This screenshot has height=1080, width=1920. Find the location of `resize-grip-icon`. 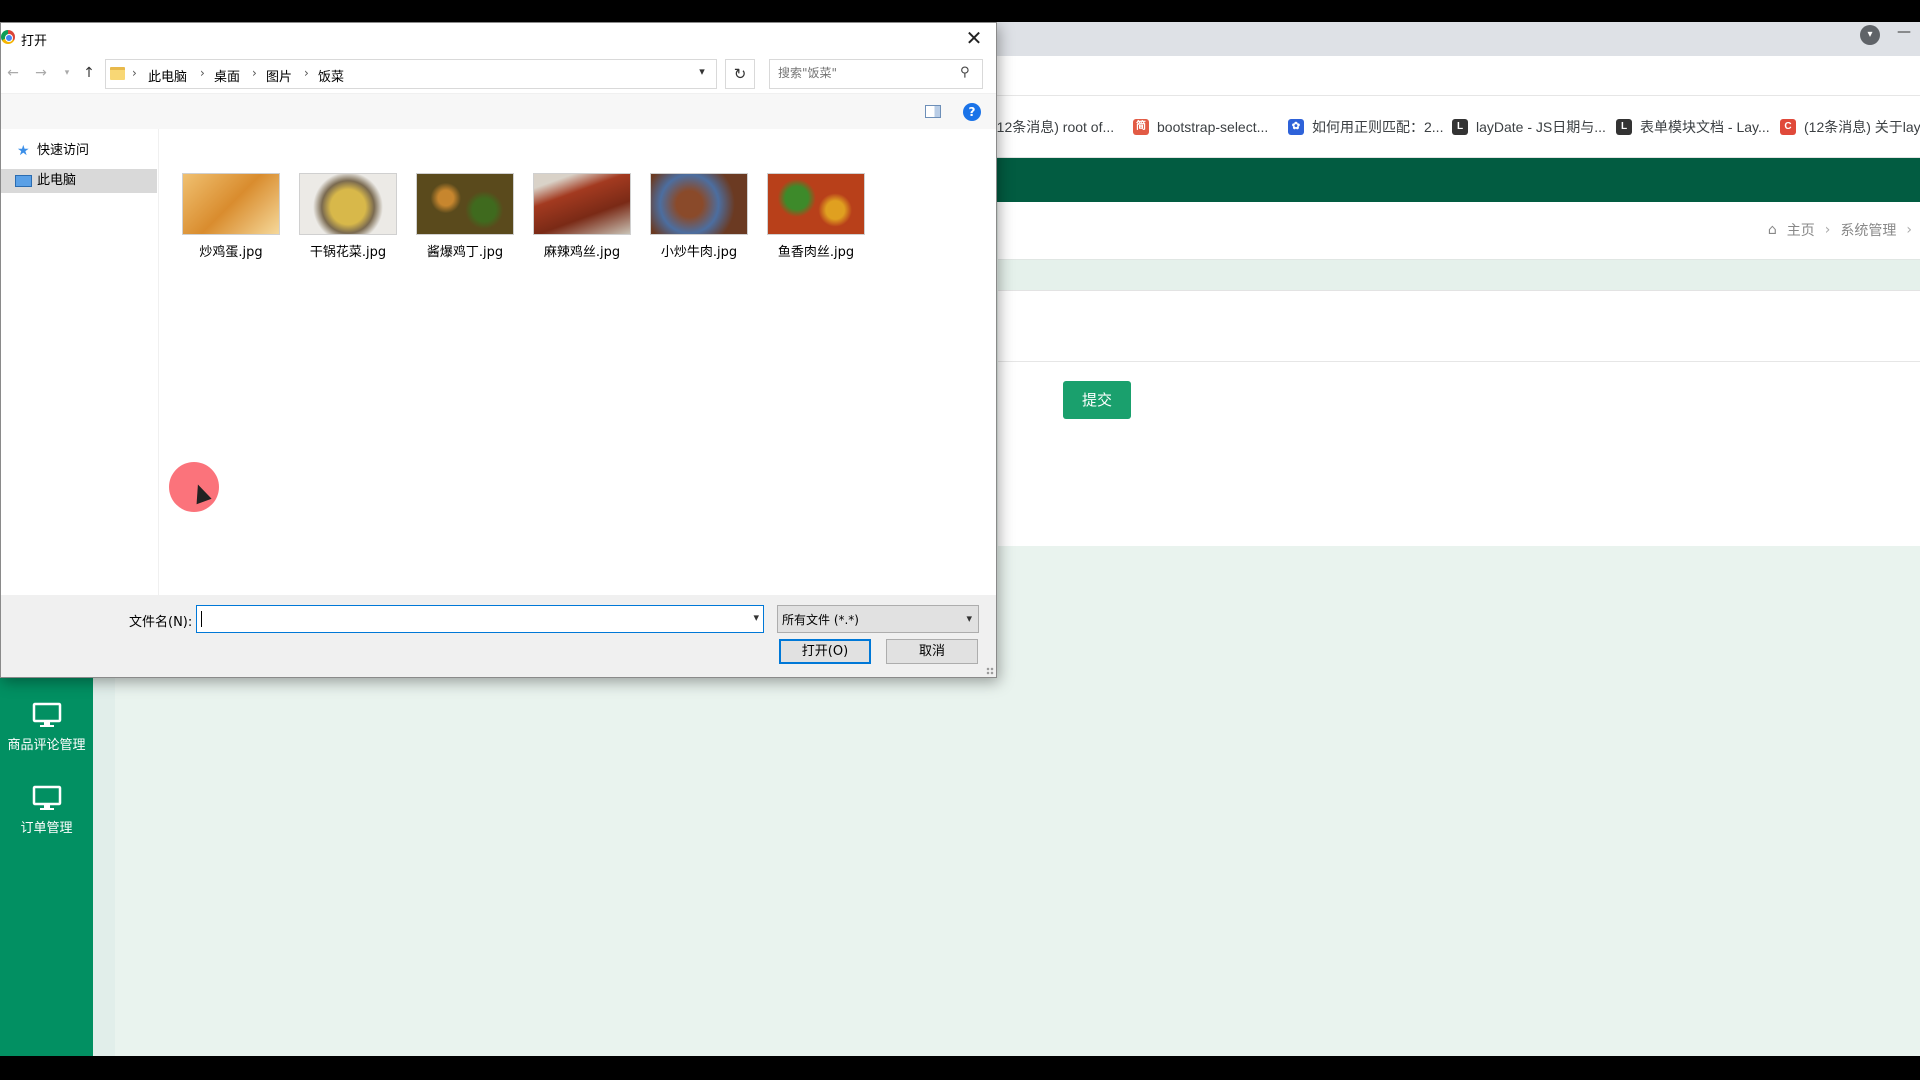

resize-grip-icon is located at coordinates (990, 671).